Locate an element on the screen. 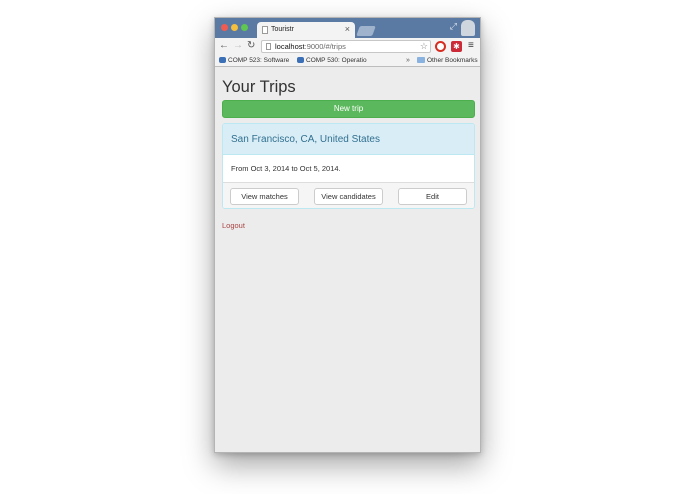 Image resolution: width=695 pixels, height=494 pixels. edit-trip-button: Edit is located at coordinates (432, 196).